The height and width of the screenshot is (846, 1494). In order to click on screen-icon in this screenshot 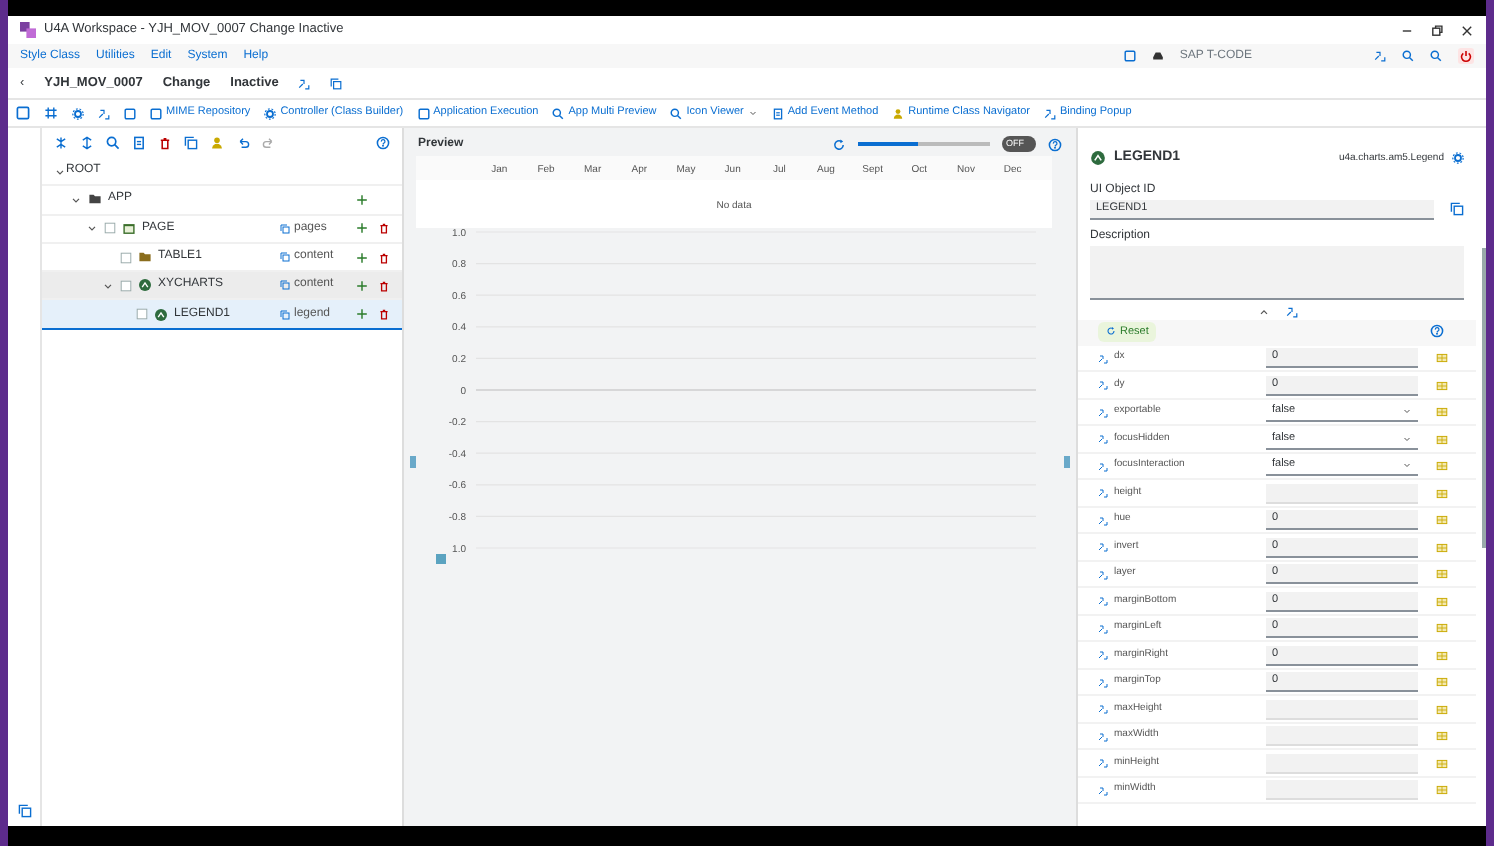, I will do `click(1129, 56)`.